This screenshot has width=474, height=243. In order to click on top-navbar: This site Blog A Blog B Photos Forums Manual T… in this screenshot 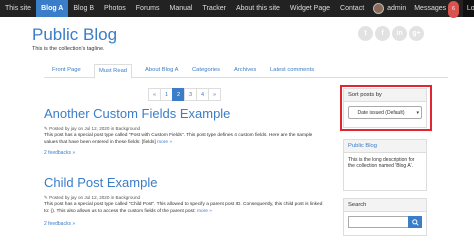, I will do `click(237, 9)`.